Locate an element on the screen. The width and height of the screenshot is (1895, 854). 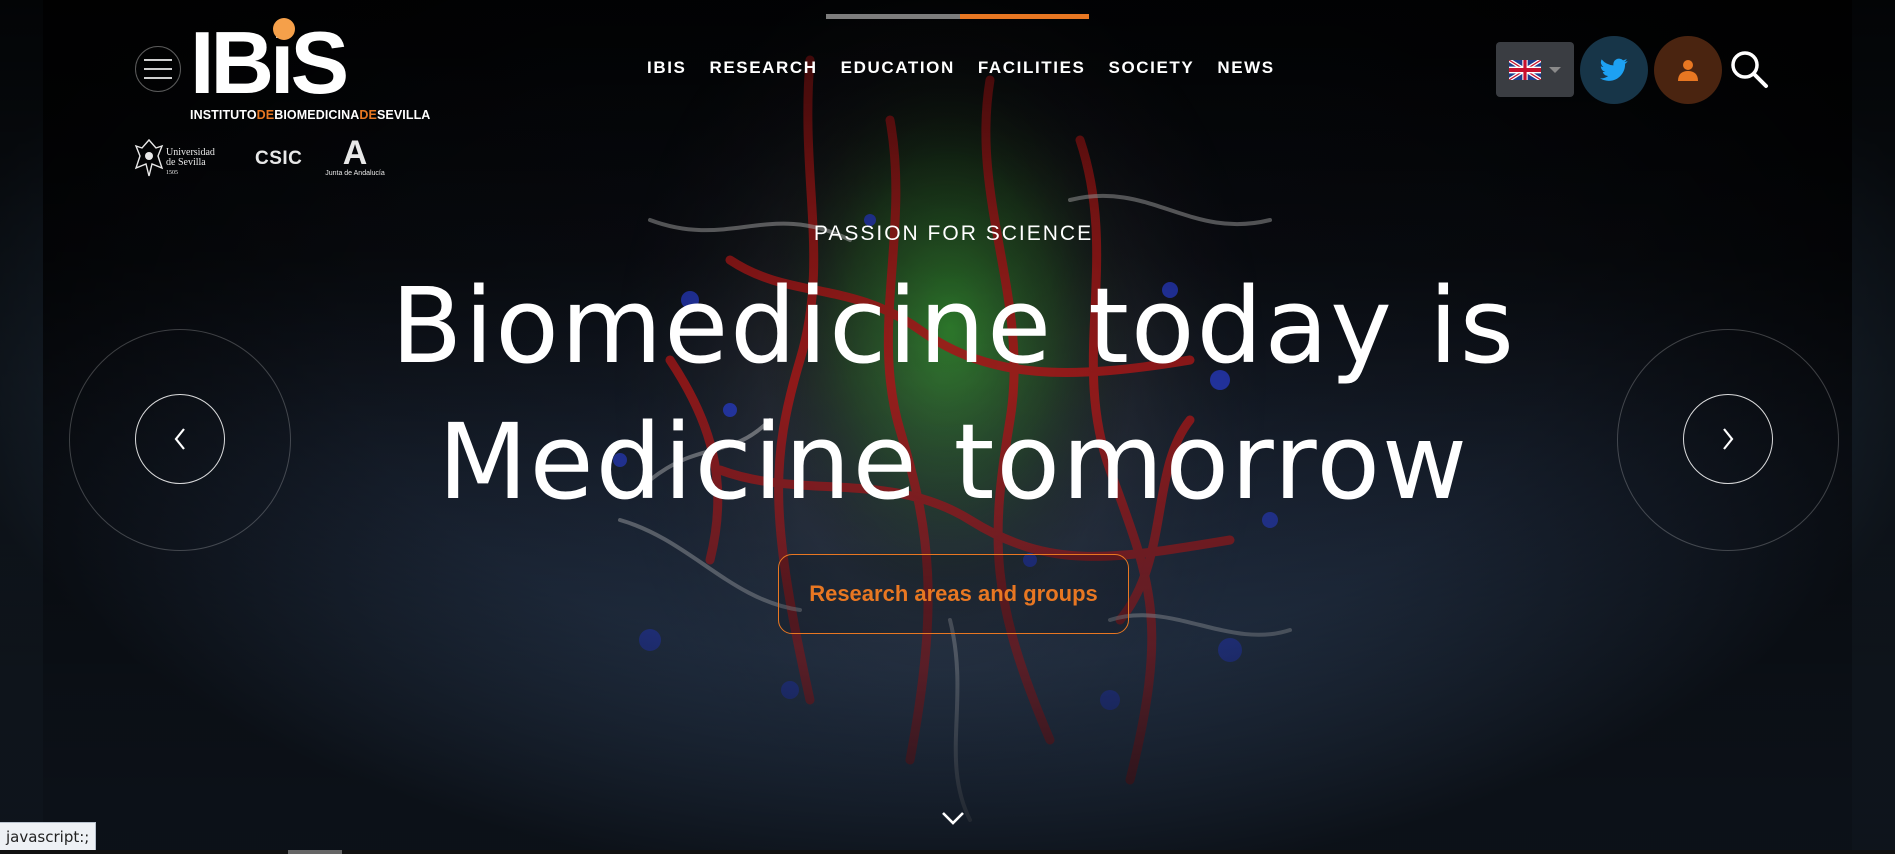
scroll-down-button is located at coordinates (953, 818).